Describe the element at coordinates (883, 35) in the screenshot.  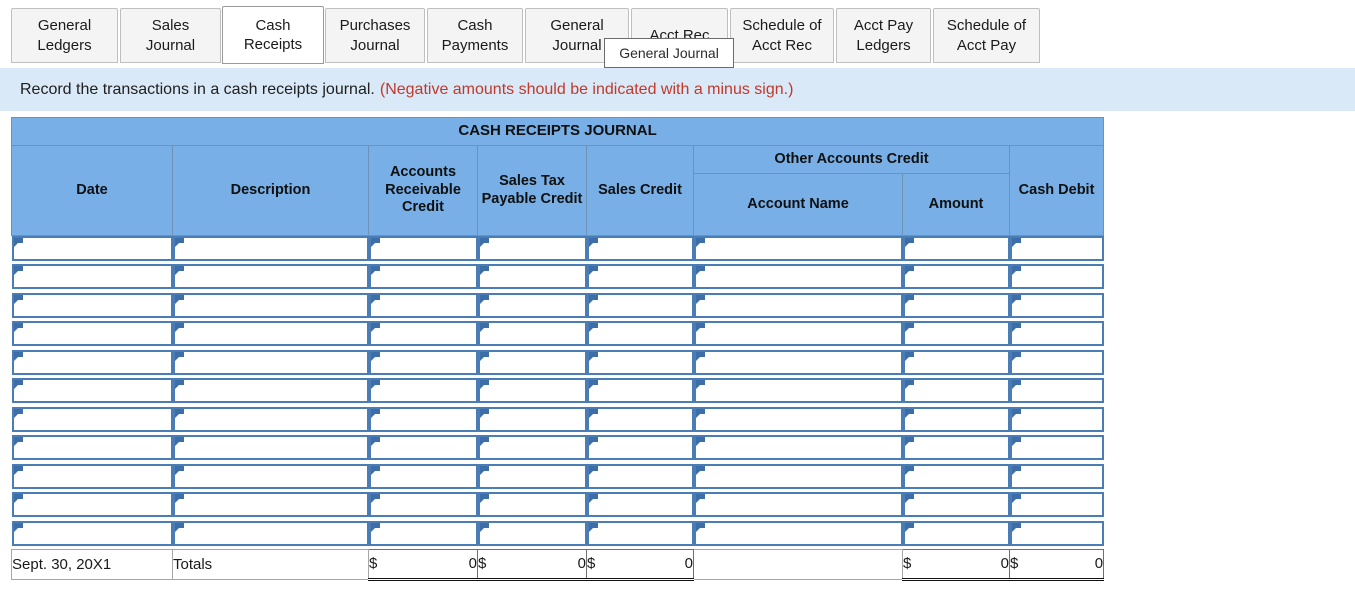
I see `tab-acct-pay-ledgers: Acct Pay Ledgers` at that location.